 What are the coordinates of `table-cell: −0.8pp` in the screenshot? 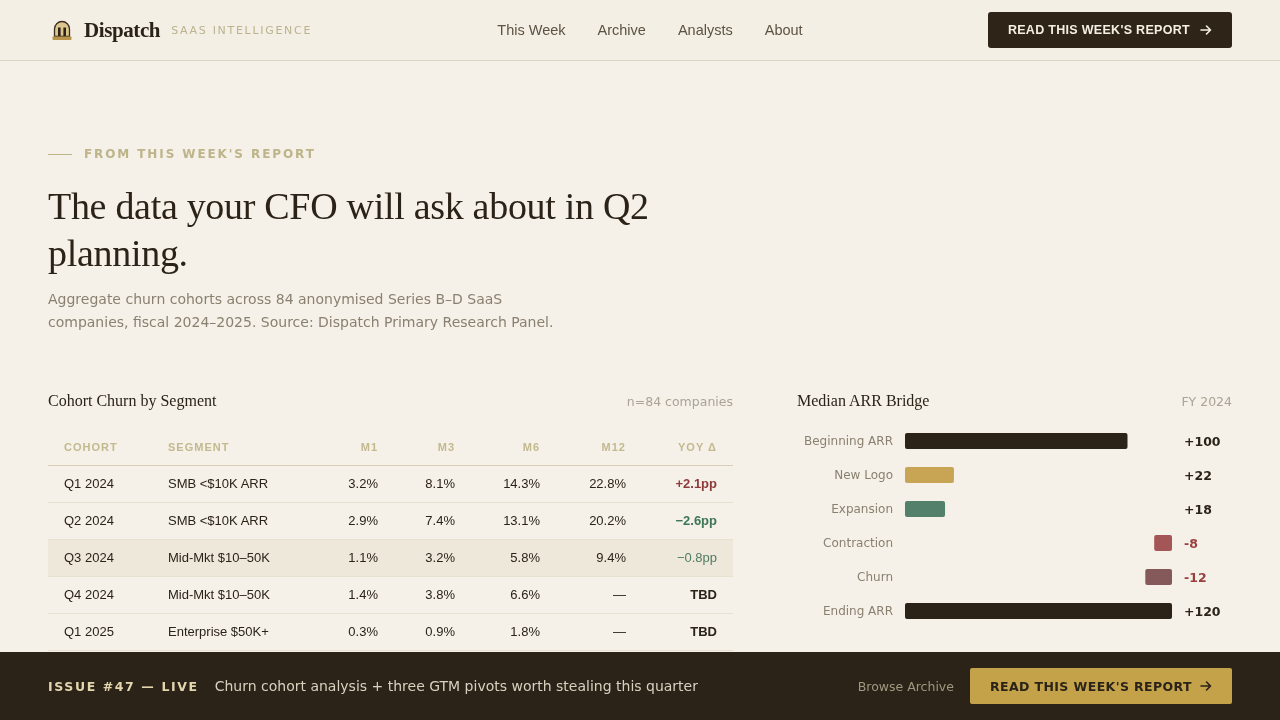 It's located at (687, 557).